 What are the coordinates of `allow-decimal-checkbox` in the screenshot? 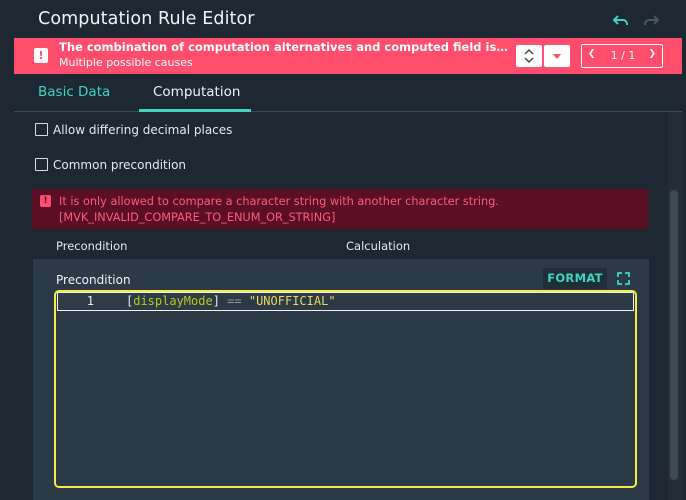 It's located at (41, 129).